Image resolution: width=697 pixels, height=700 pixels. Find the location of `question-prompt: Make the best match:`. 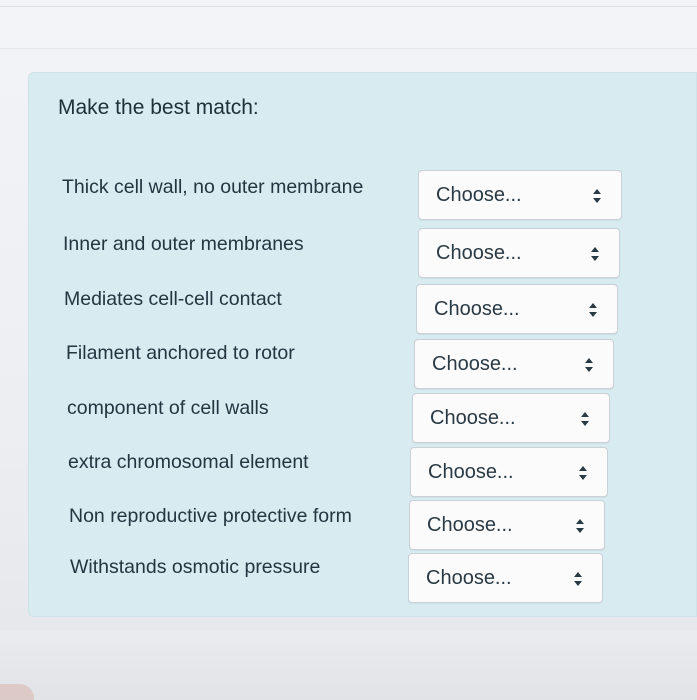

question-prompt: Make the best match: is located at coordinates (158, 107).